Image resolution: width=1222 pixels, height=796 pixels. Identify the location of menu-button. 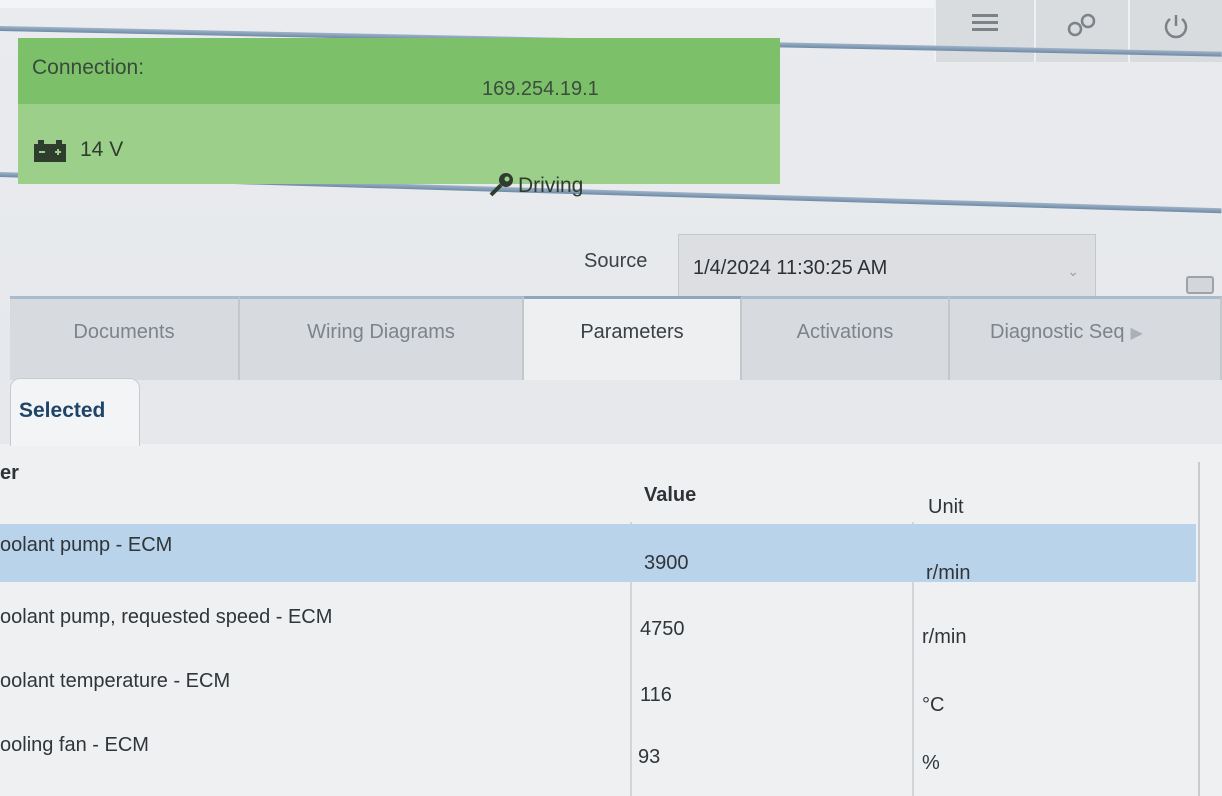
(984, 31).